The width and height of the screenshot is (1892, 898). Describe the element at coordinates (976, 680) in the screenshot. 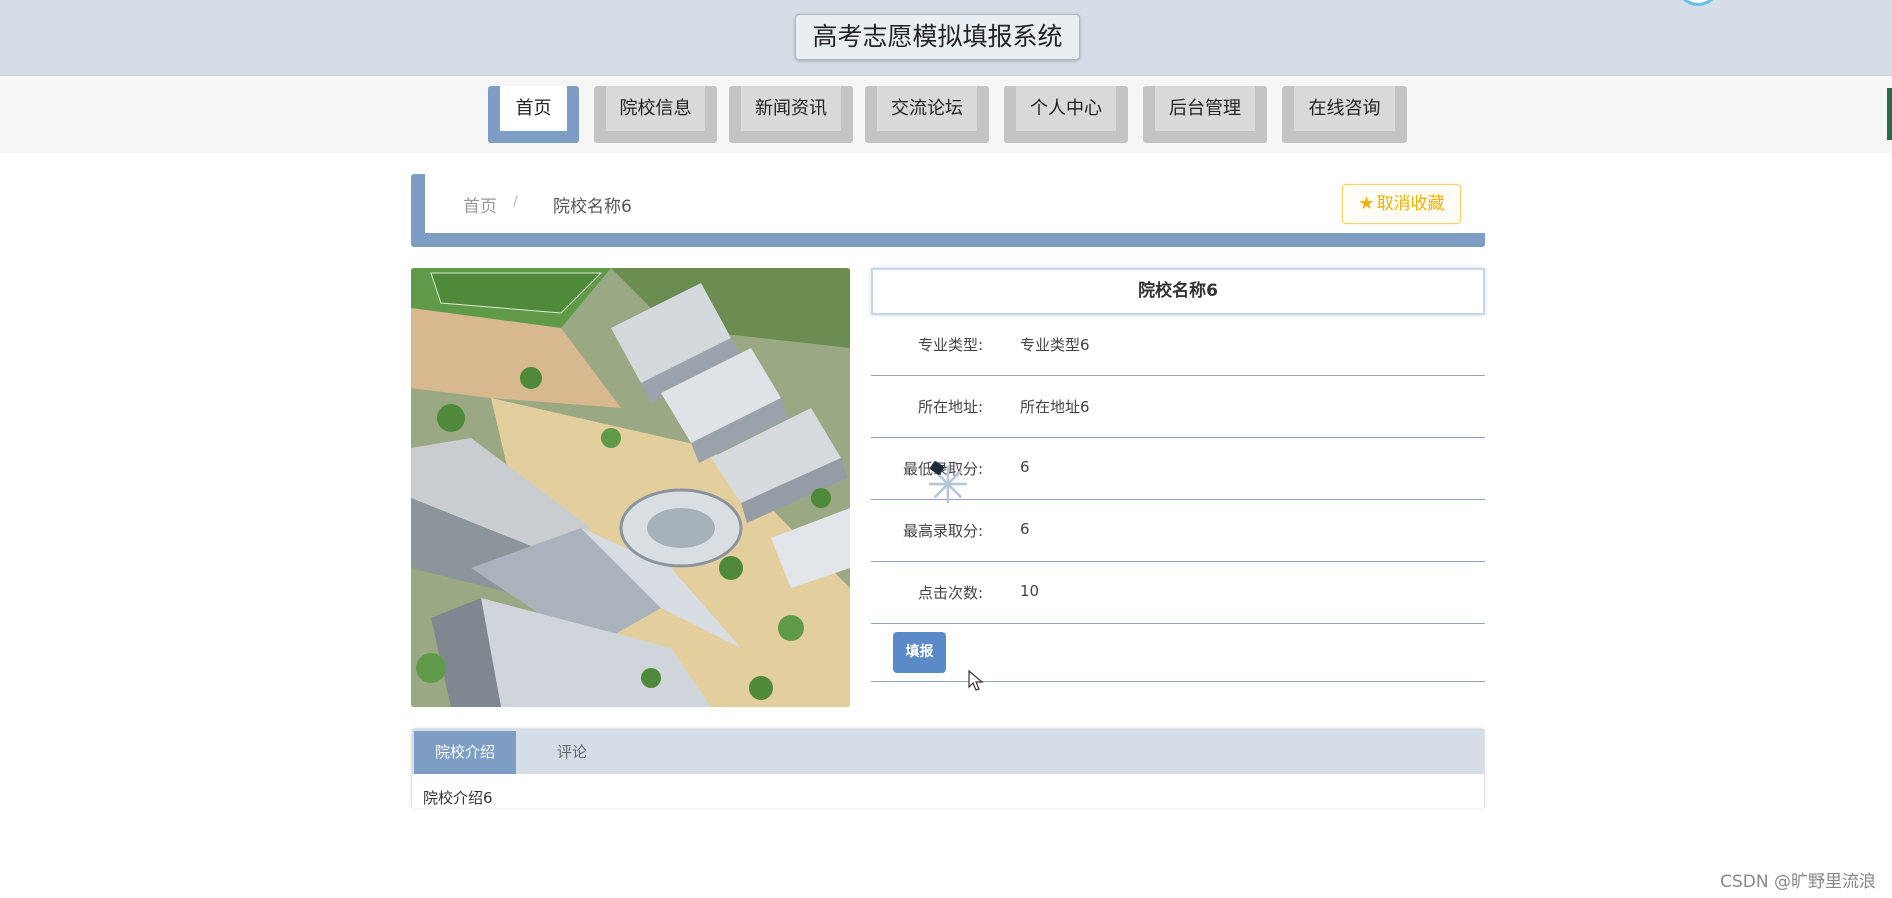

I see `mouse-cursor-icon` at that location.